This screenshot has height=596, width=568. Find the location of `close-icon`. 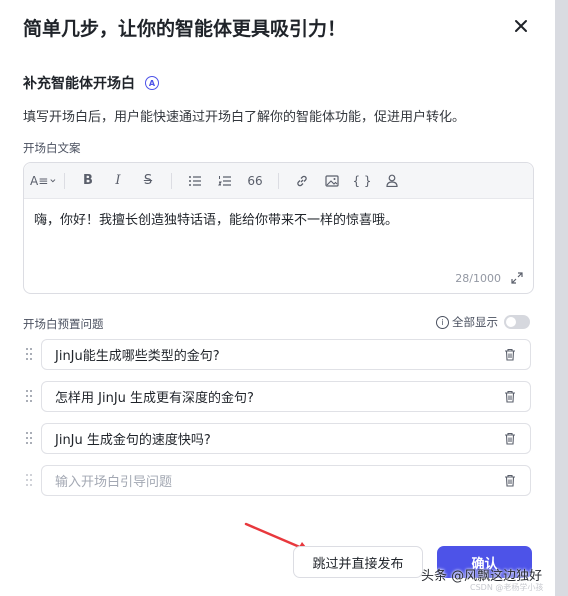

close-icon is located at coordinates (521, 26).